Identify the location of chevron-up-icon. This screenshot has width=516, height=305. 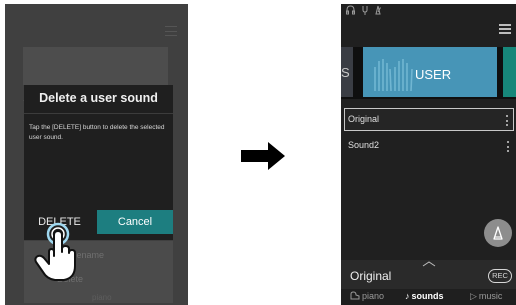
(429, 264).